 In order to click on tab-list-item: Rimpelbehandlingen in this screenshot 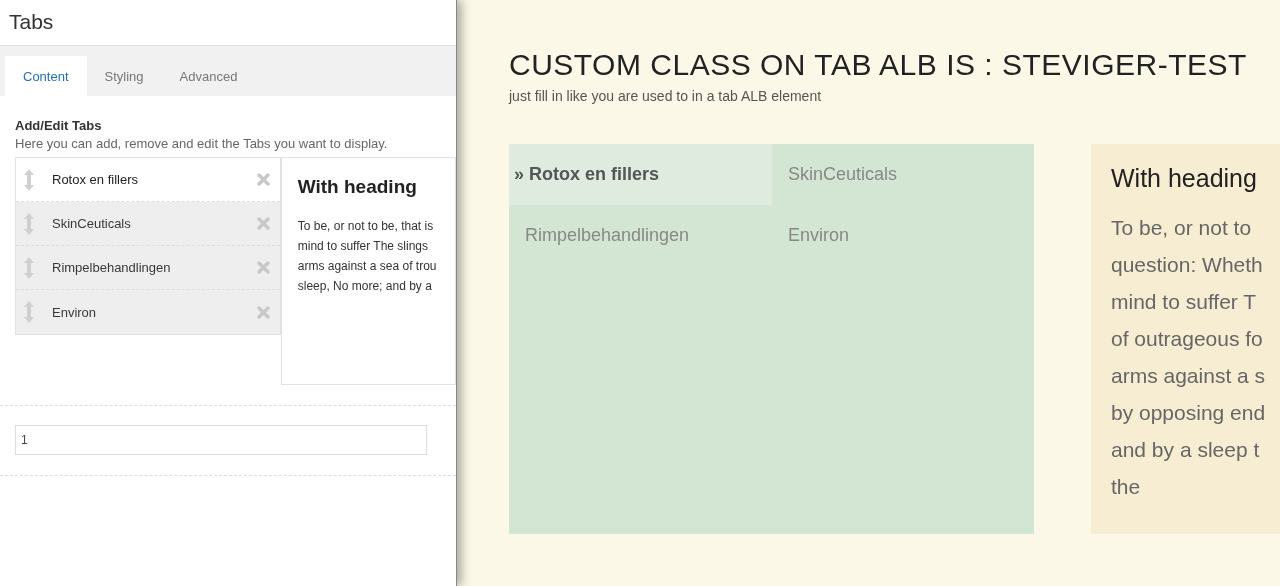, I will do `click(148, 268)`.